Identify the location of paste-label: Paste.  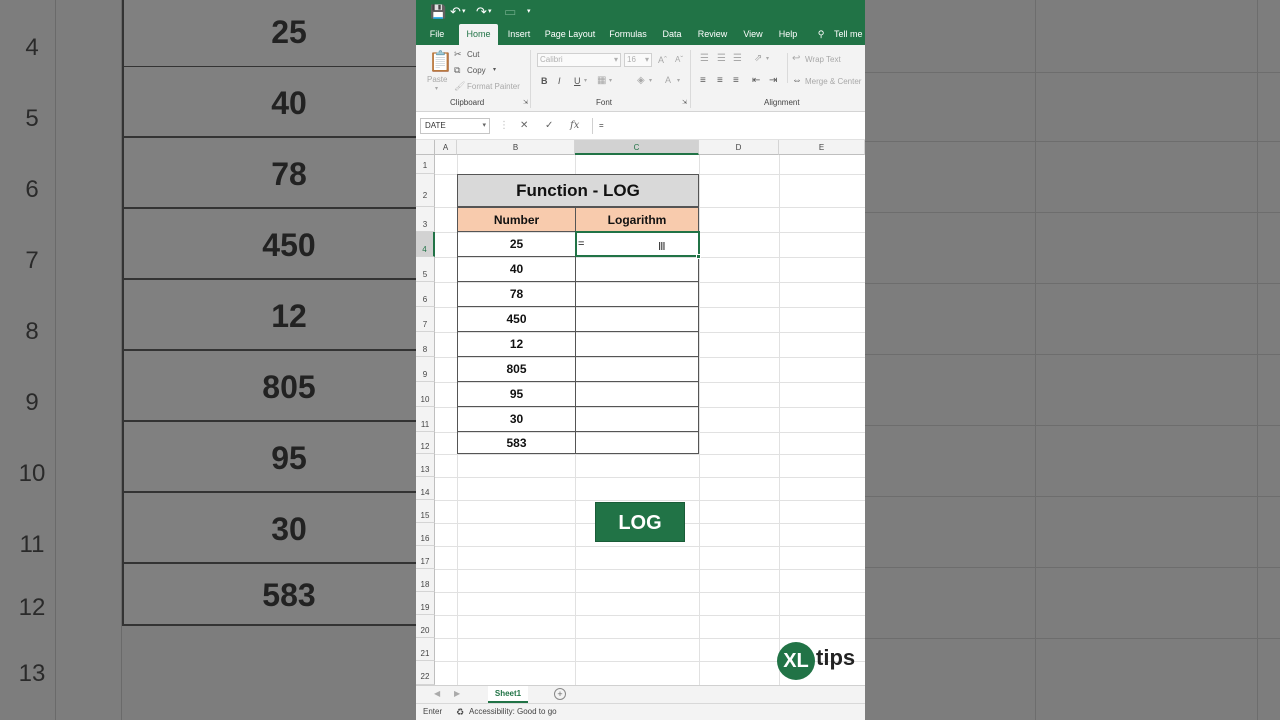
(437, 79).